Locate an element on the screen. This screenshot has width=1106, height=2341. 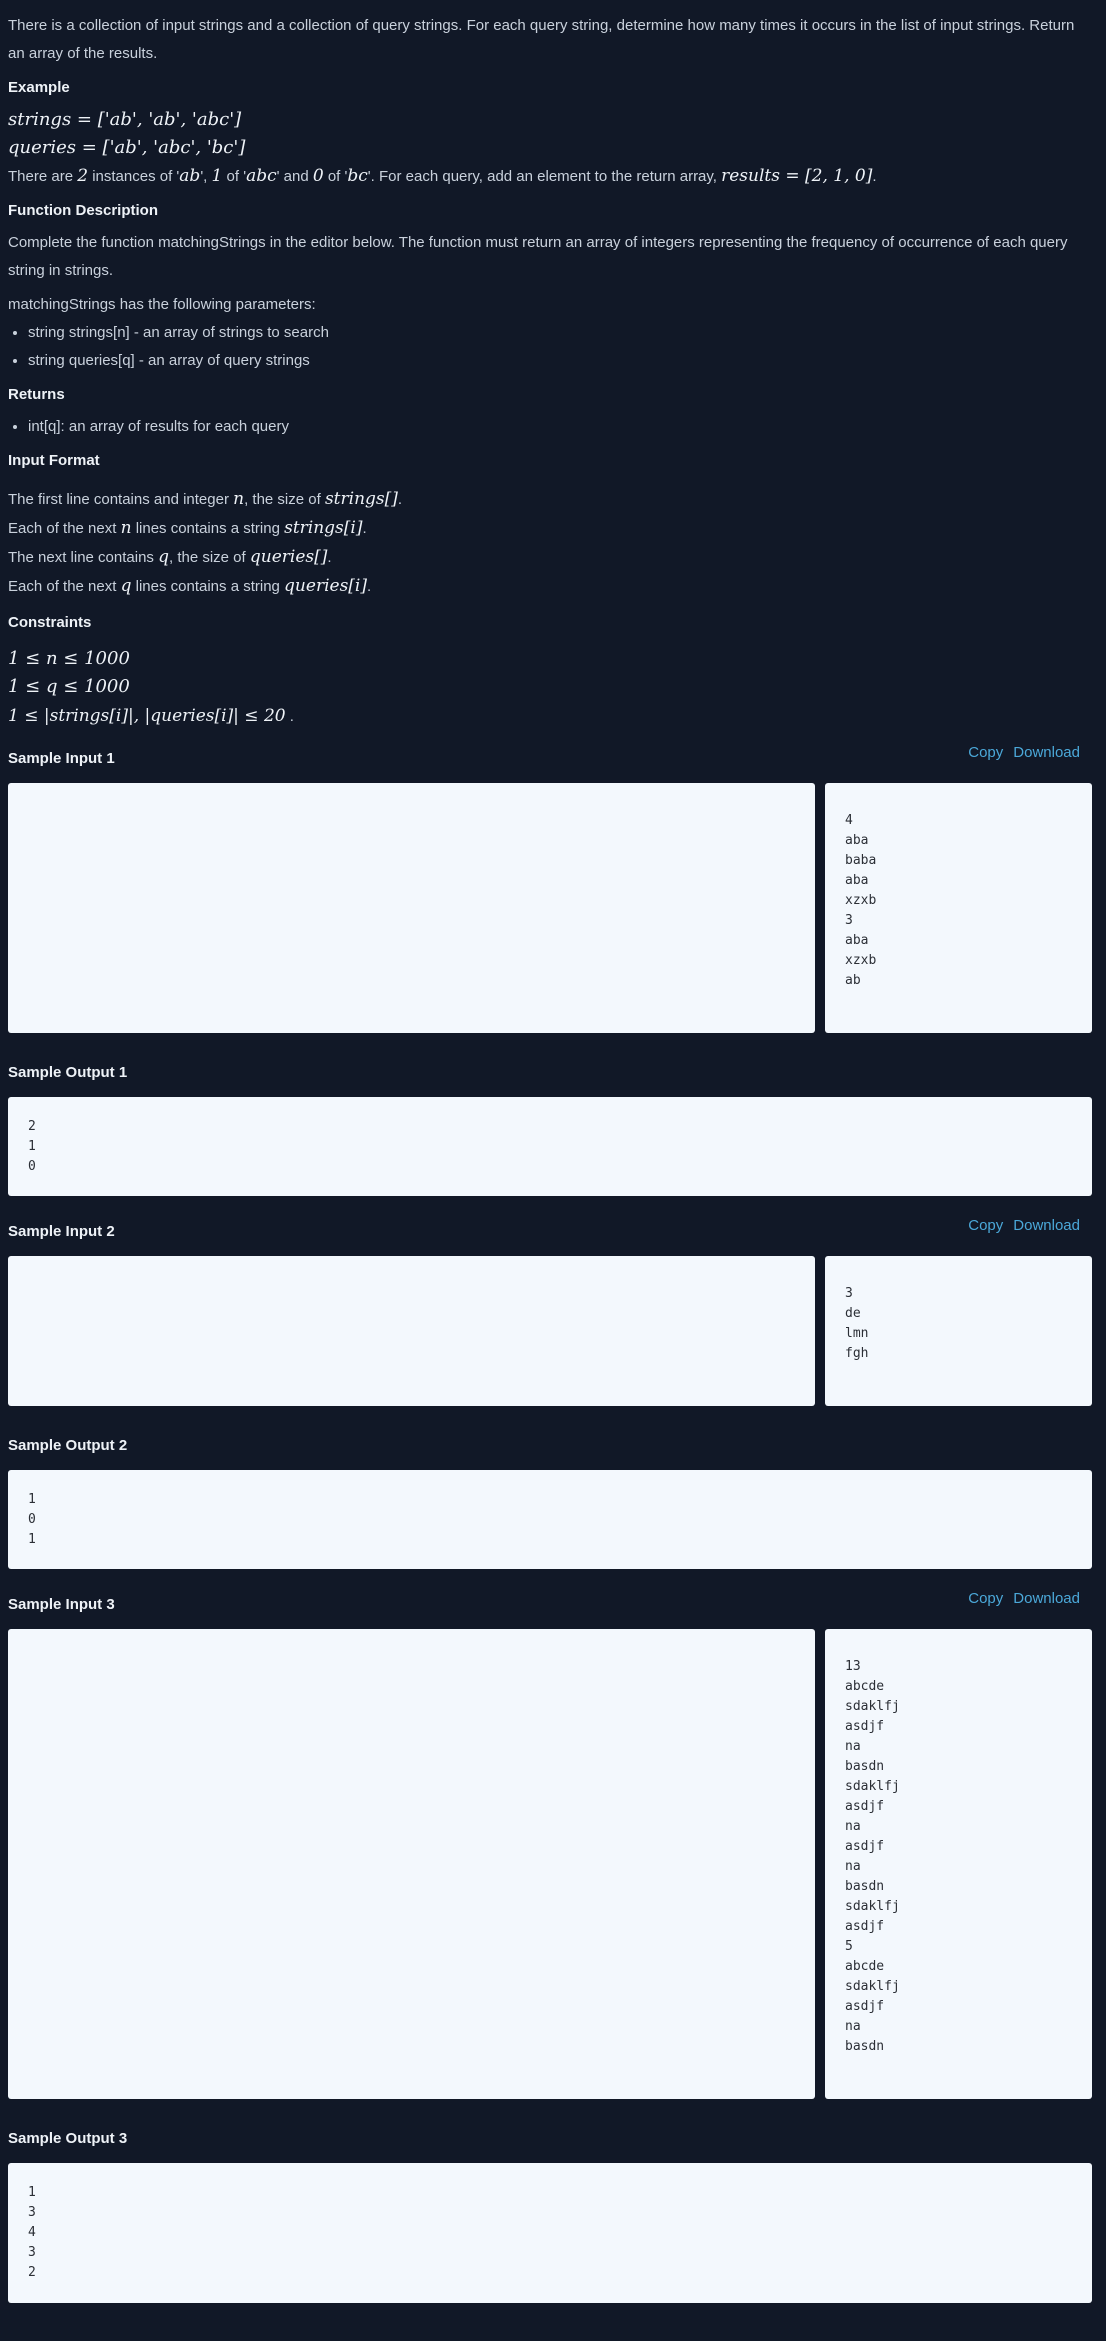
text: There are is located at coordinates (43, 176).